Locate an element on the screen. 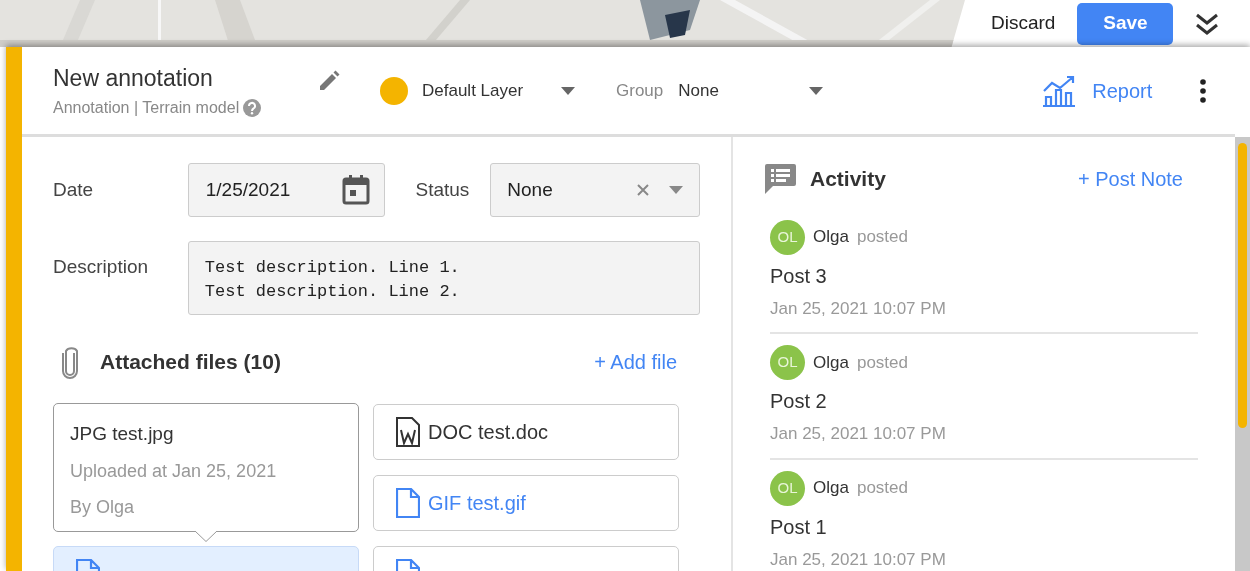  layer-dropdown: Default Layer is located at coordinates (477, 90).